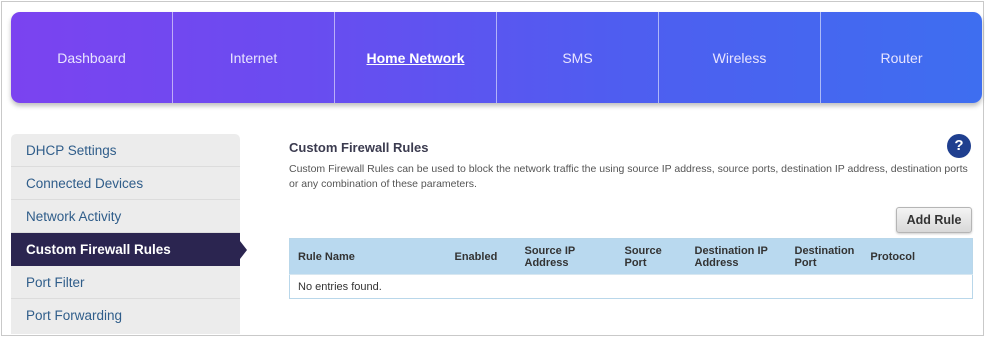  What do you see at coordinates (893, 256) in the screenshot?
I see `column-header-protocol: Protocol` at bounding box center [893, 256].